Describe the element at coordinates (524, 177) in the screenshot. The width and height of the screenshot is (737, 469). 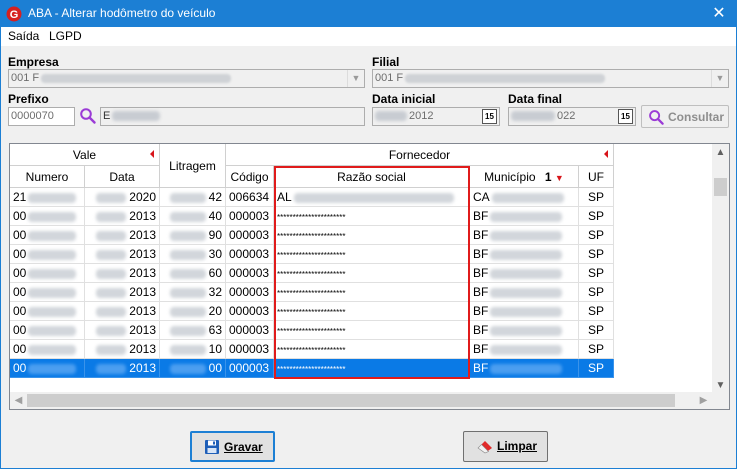
I see `column-header-municipio: Município 1 ▼` at that location.